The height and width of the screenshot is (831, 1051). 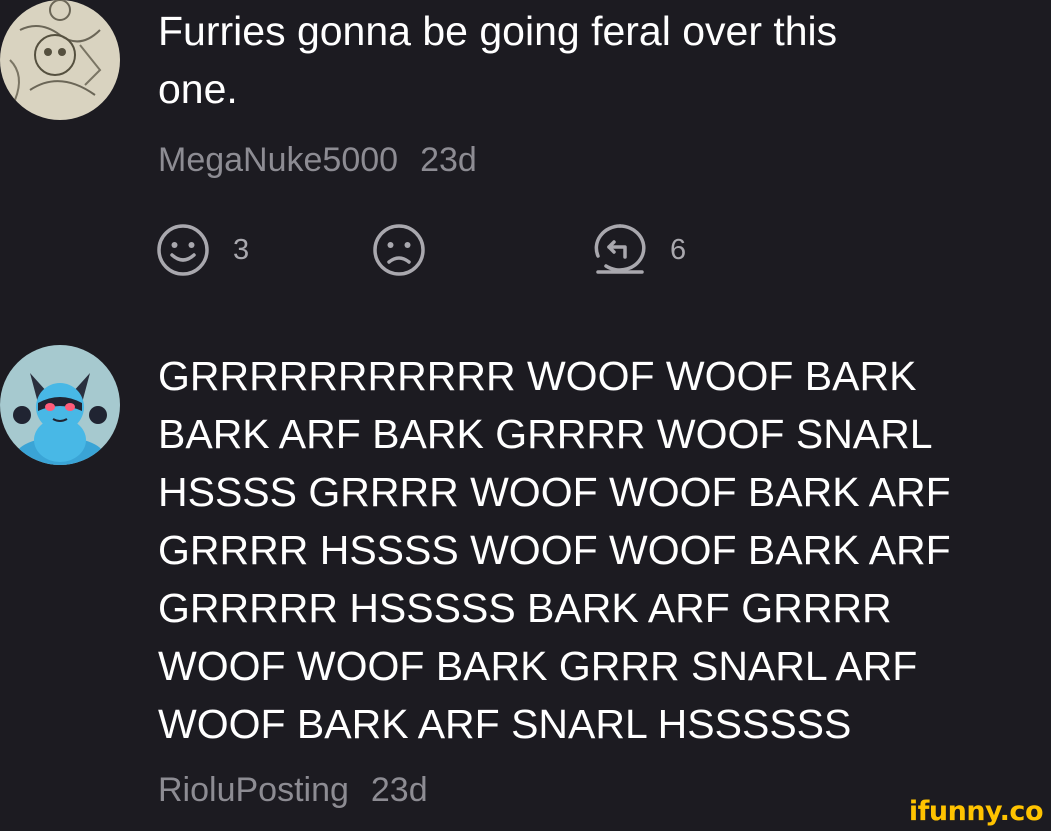 What do you see at coordinates (678, 249) in the screenshot?
I see `reply-count: 6` at bounding box center [678, 249].